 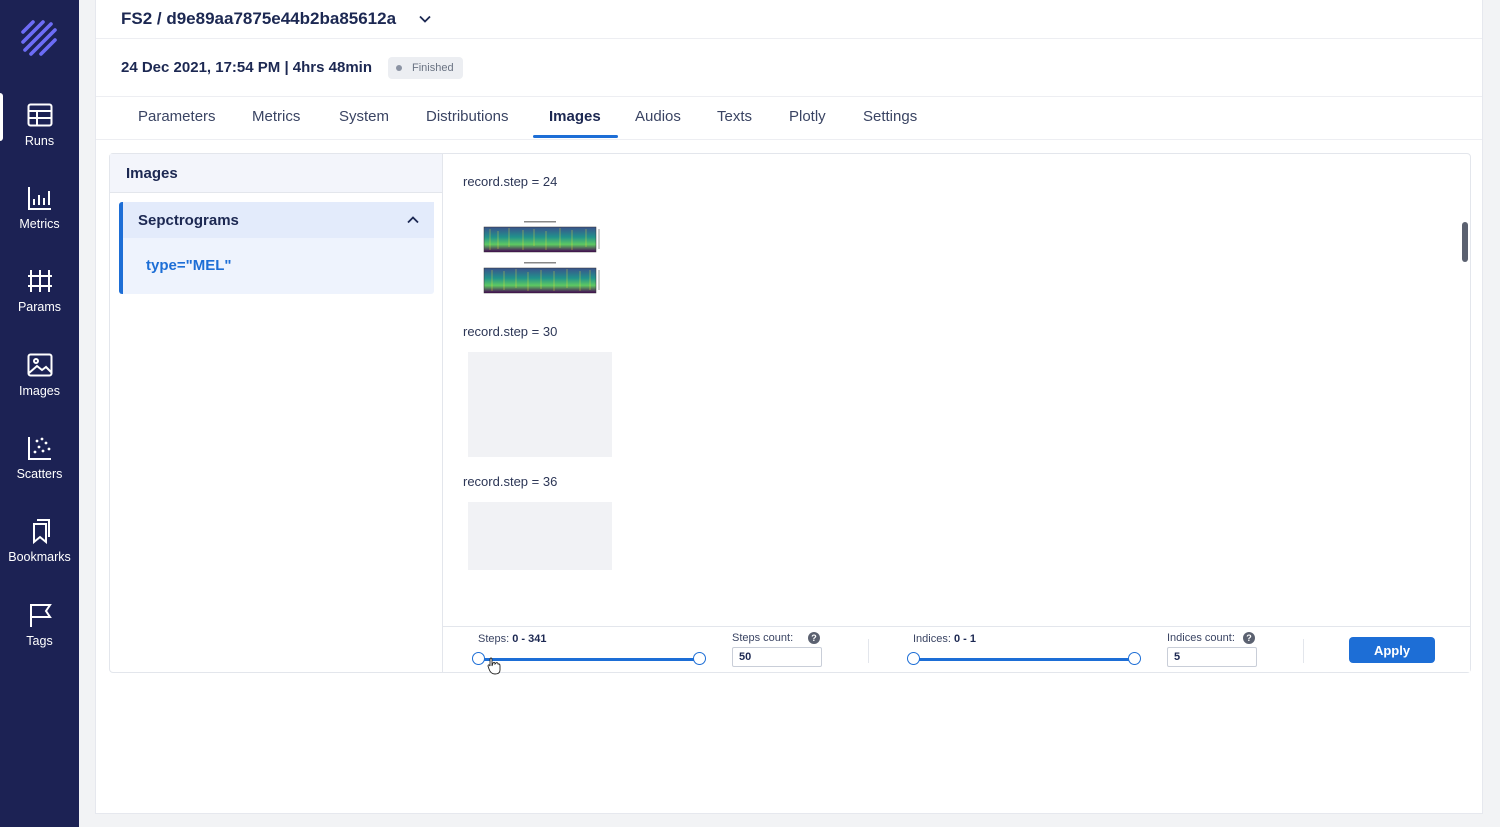 I want to click on sidebar-item-runs: Runs, so click(x=39, y=129).